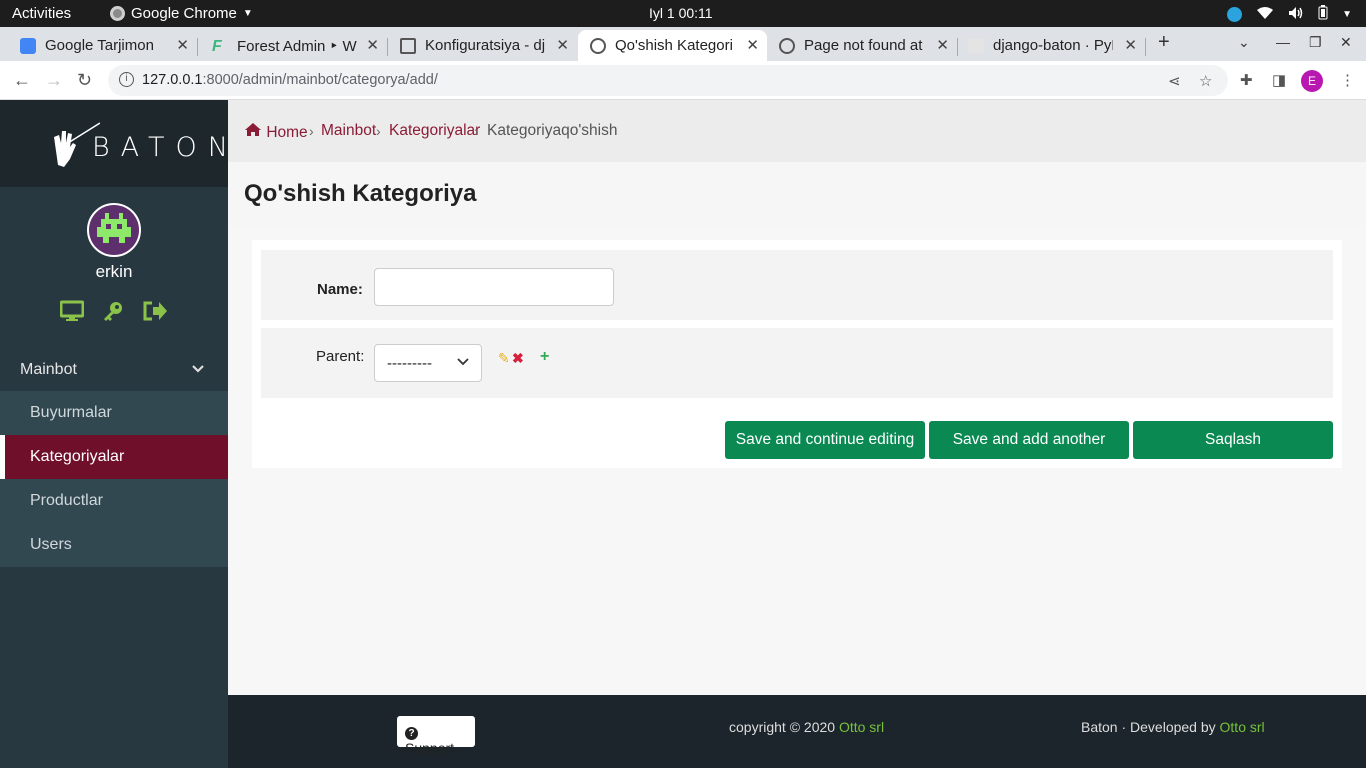 Image resolution: width=1366 pixels, height=768 pixels. Describe the element at coordinates (485, 45) in the screenshot. I see `tab-title: Konfiguratsiya - dj` at that location.